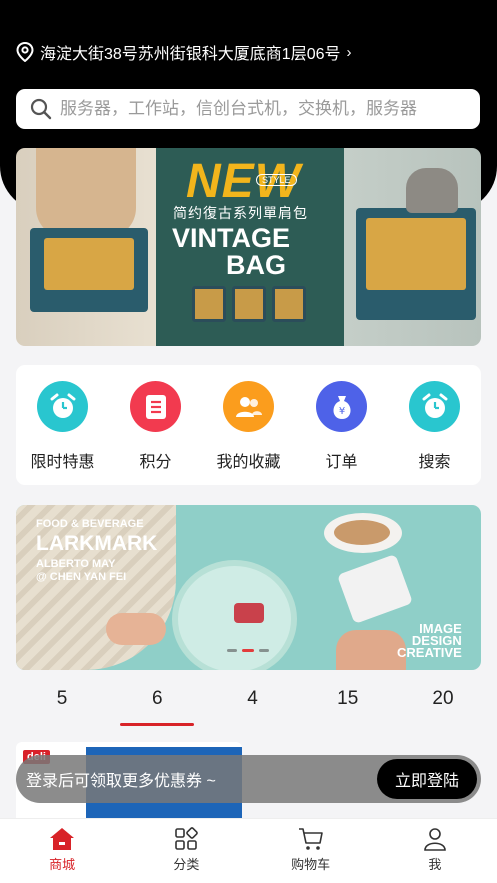  I want to click on category-tabs: 5 6 4 15 20, so click(248, 708).